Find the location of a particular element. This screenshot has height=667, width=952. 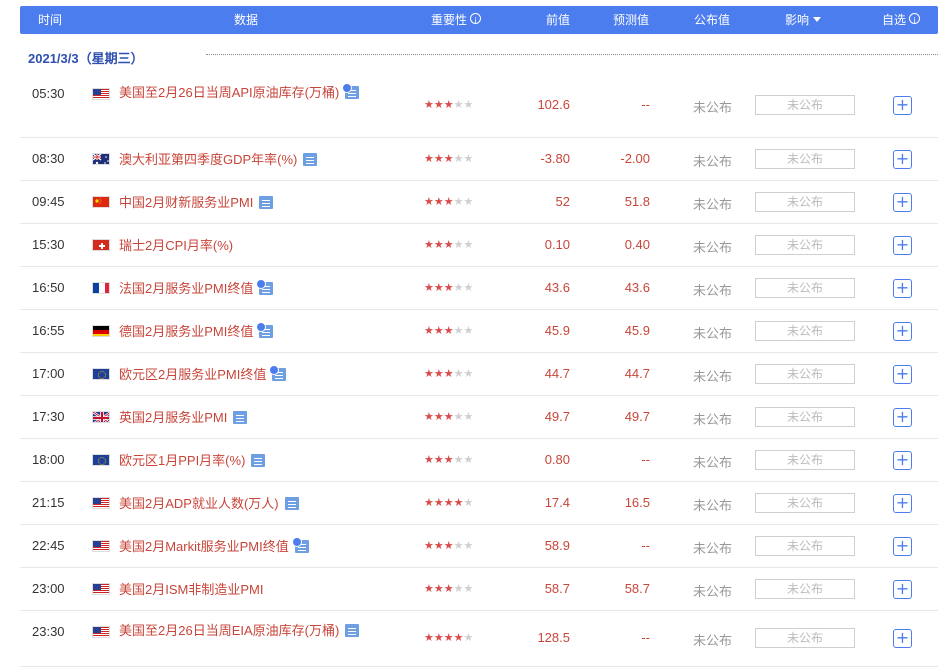

date-label: 2021/3/3（星期三） is located at coordinates (86, 58).